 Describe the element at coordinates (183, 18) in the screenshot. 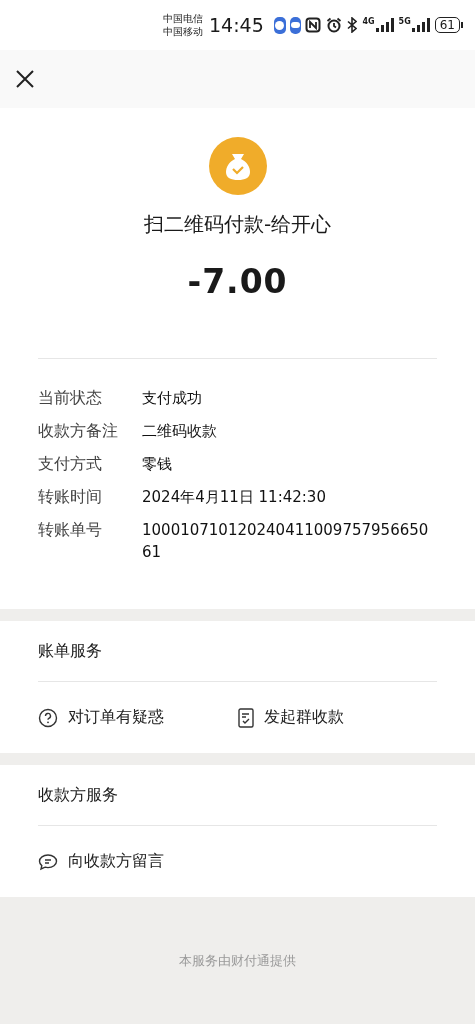

I see `carrier-name: 中国电信` at that location.